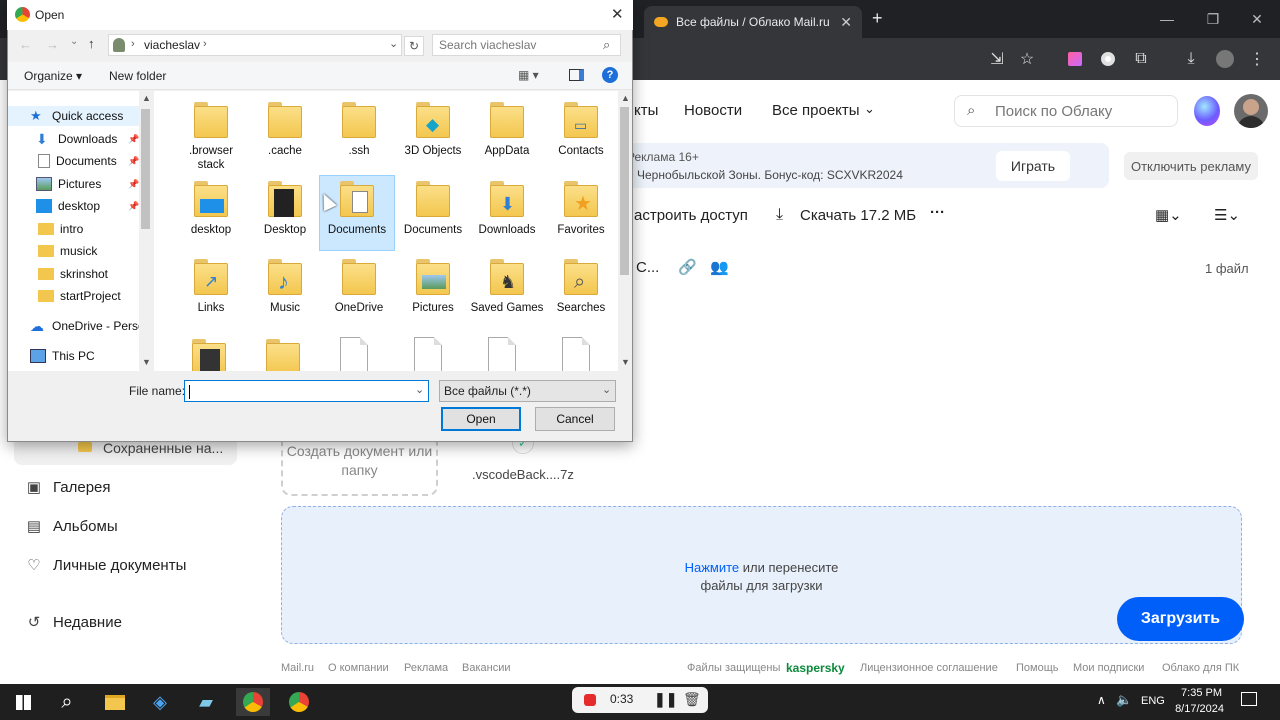  Describe the element at coordinates (617, 14) in the screenshot. I see `dialog-close-icon: ✕` at that location.